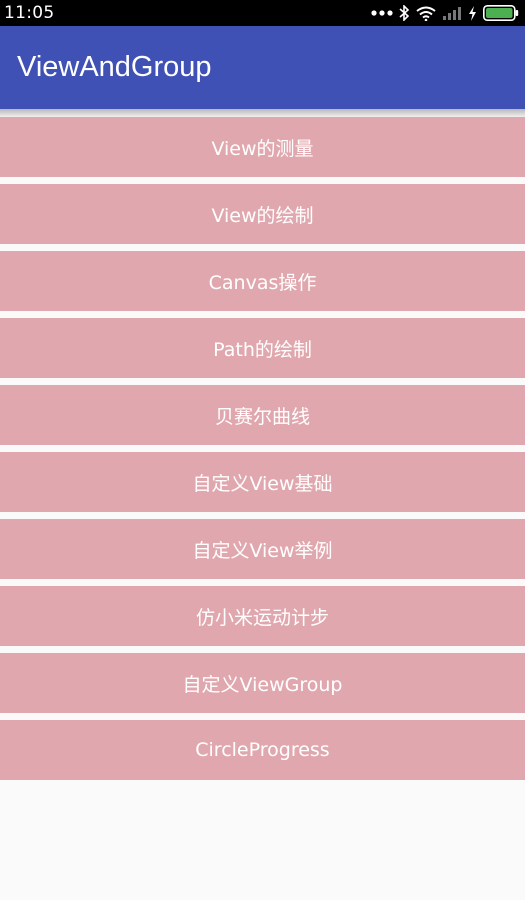  Describe the element at coordinates (426, 13) in the screenshot. I see `wifi-icon` at that location.